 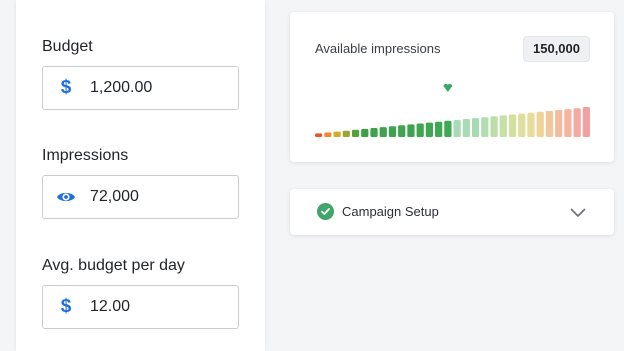 What do you see at coordinates (114, 196) in the screenshot?
I see `impressions-value: 72,000` at bounding box center [114, 196].